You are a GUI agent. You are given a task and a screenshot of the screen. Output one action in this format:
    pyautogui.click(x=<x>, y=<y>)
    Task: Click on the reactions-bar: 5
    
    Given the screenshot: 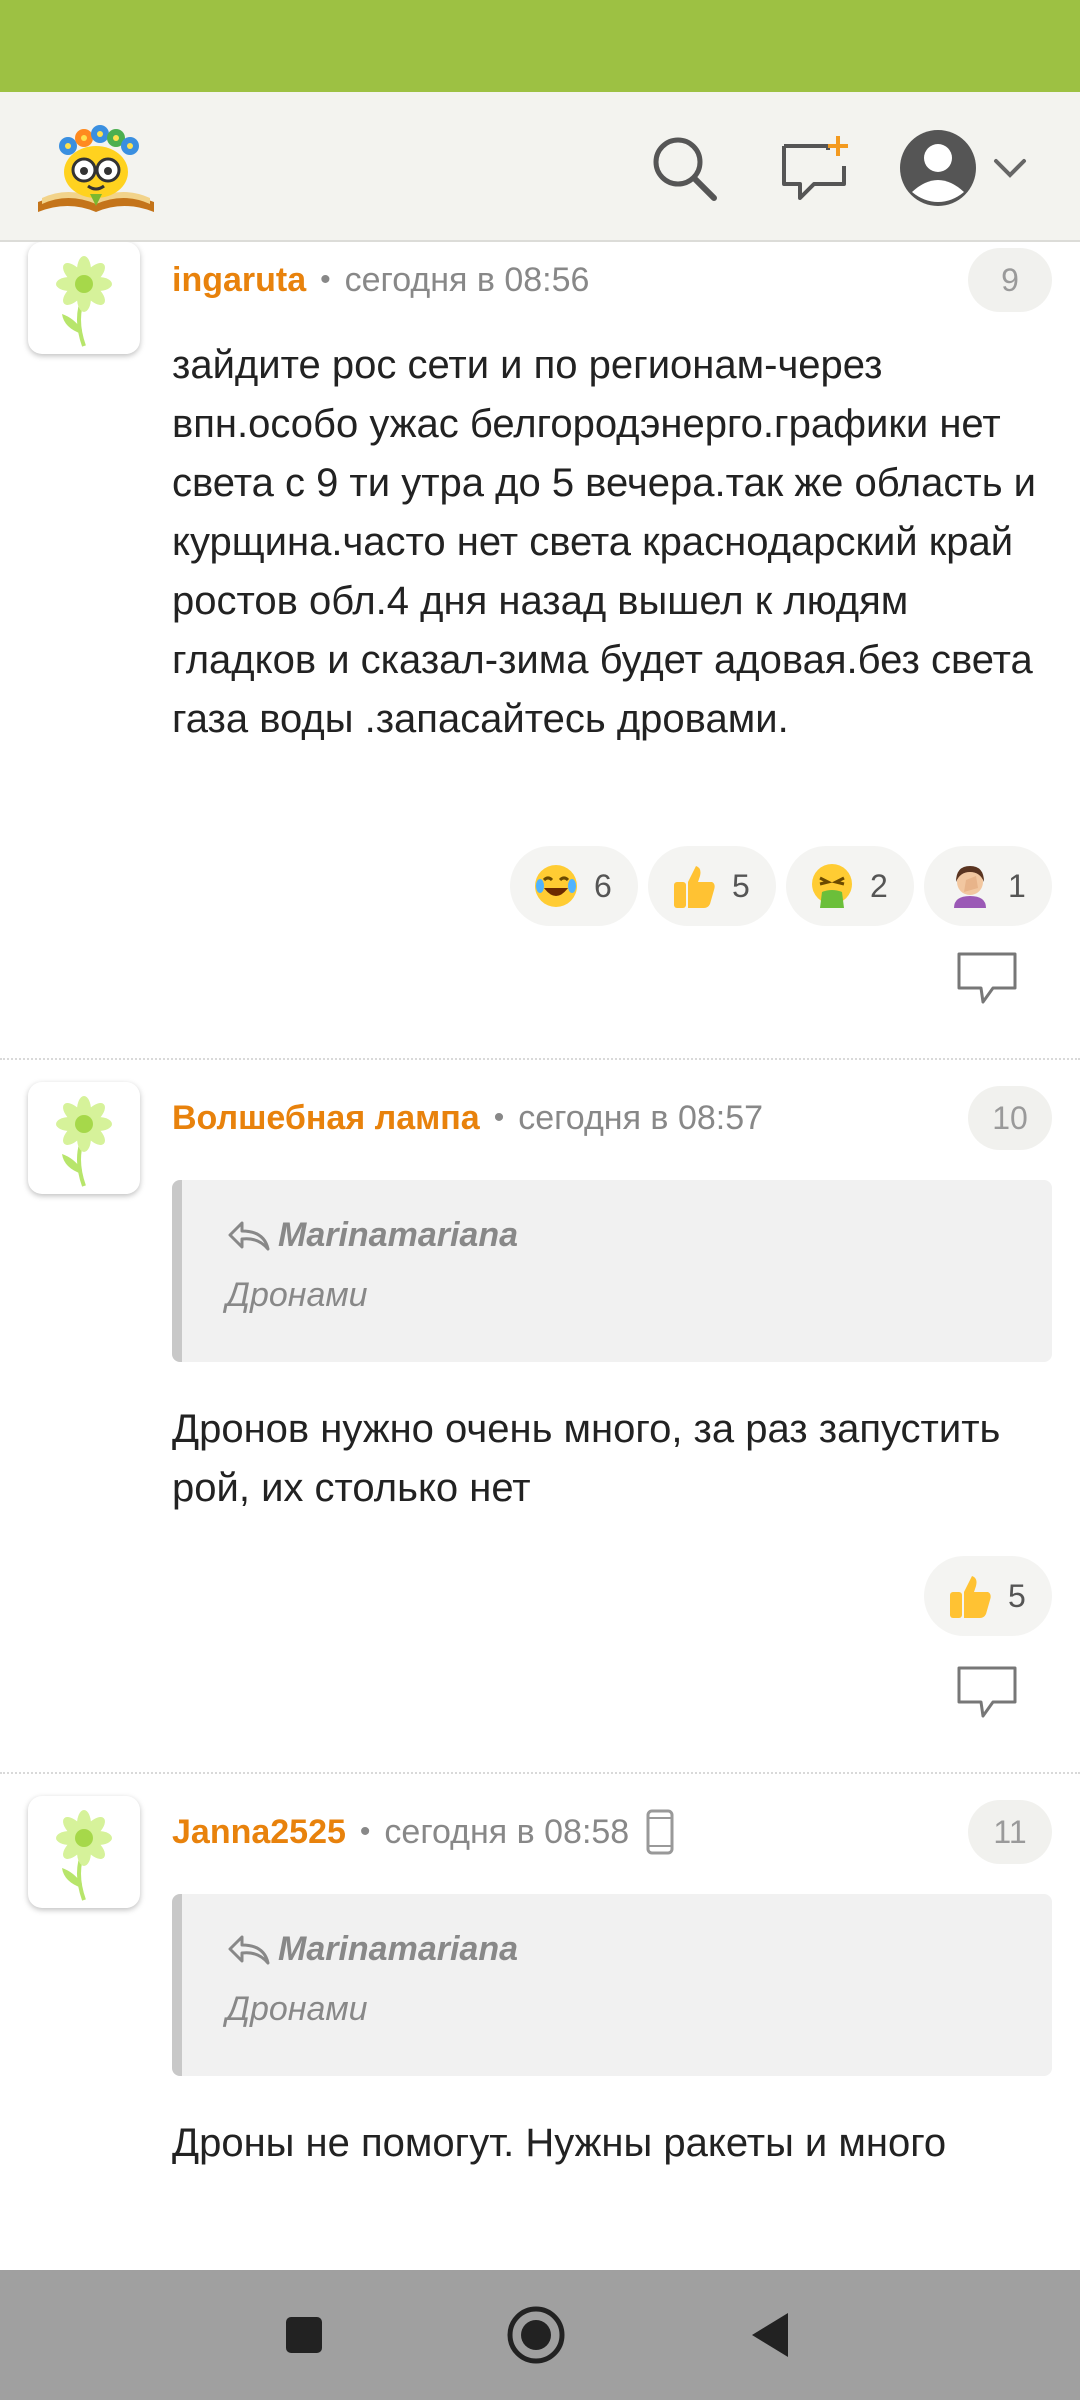 What is the action you would take?
    pyautogui.click(x=988, y=1596)
    